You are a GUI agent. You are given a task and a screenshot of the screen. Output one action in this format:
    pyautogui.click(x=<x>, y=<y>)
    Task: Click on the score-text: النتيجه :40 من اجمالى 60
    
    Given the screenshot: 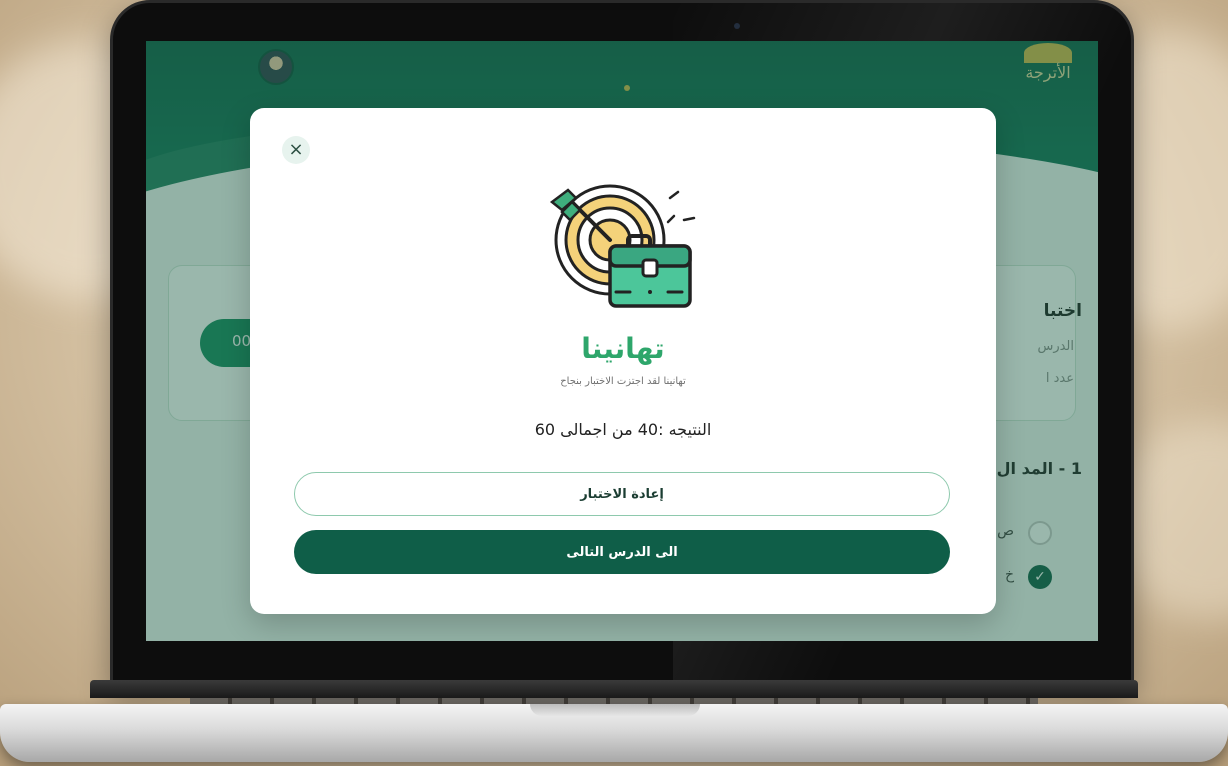 What is the action you would take?
    pyautogui.click(x=623, y=429)
    